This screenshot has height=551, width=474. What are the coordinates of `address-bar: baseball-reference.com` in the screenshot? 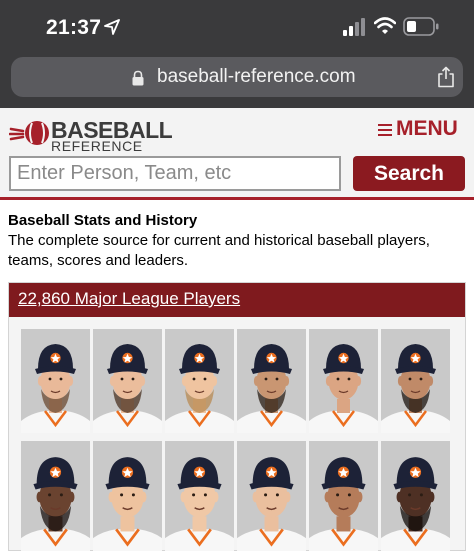 It's located at (237, 77).